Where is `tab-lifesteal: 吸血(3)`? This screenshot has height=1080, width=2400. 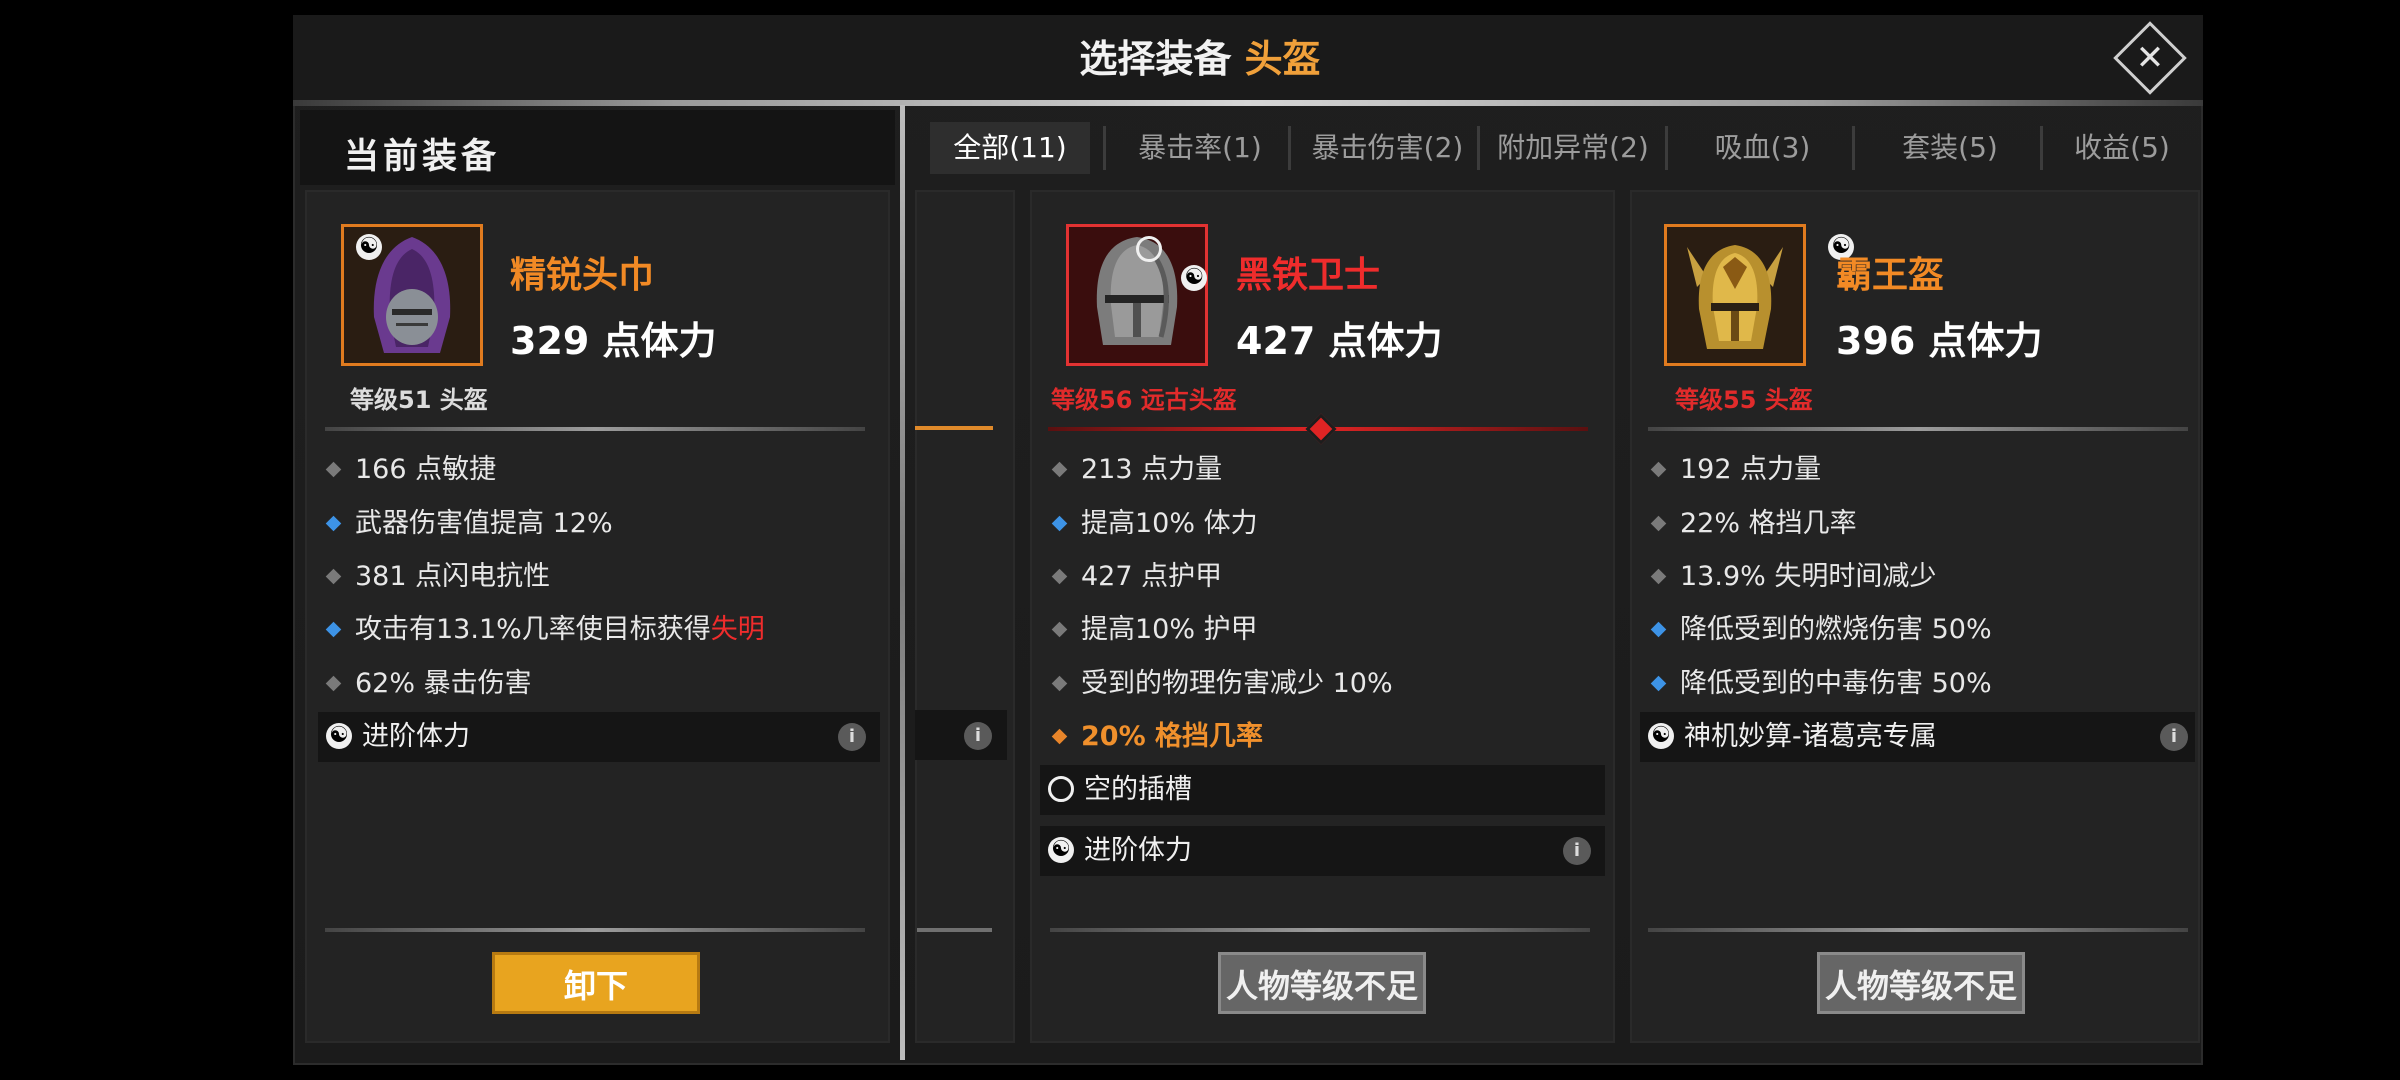
tab-lifesteal: 吸血(3) is located at coordinates (1762, 148).